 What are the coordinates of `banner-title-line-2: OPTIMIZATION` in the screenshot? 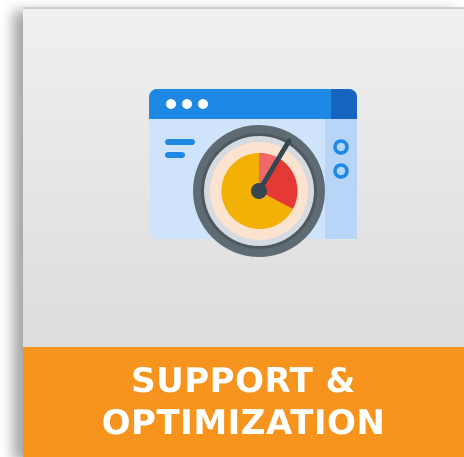 It's located at (243, 423).